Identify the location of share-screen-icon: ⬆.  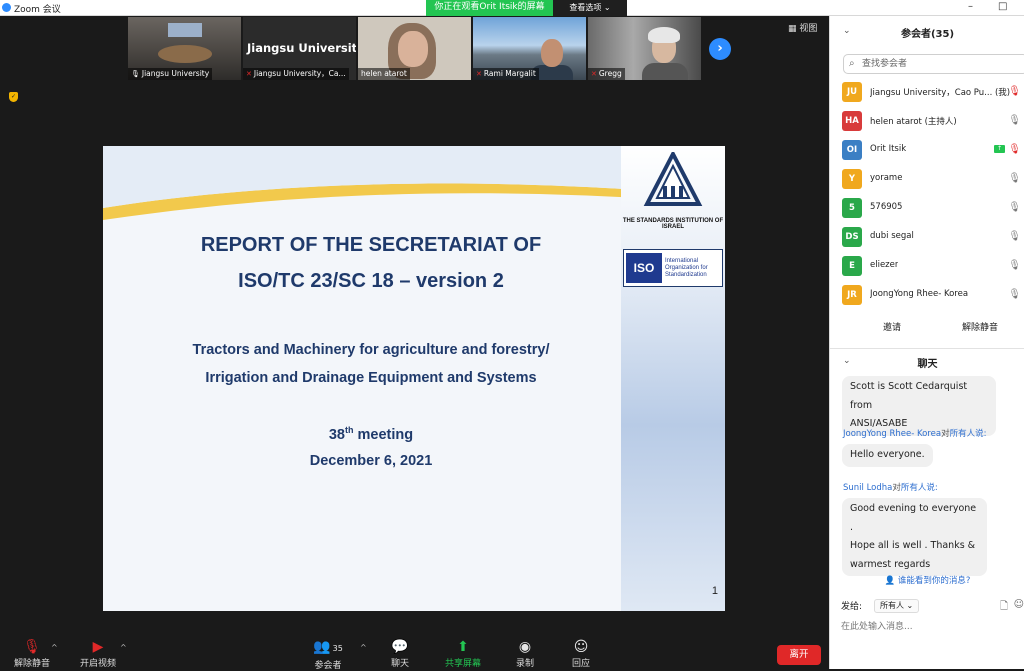
(463, 647).